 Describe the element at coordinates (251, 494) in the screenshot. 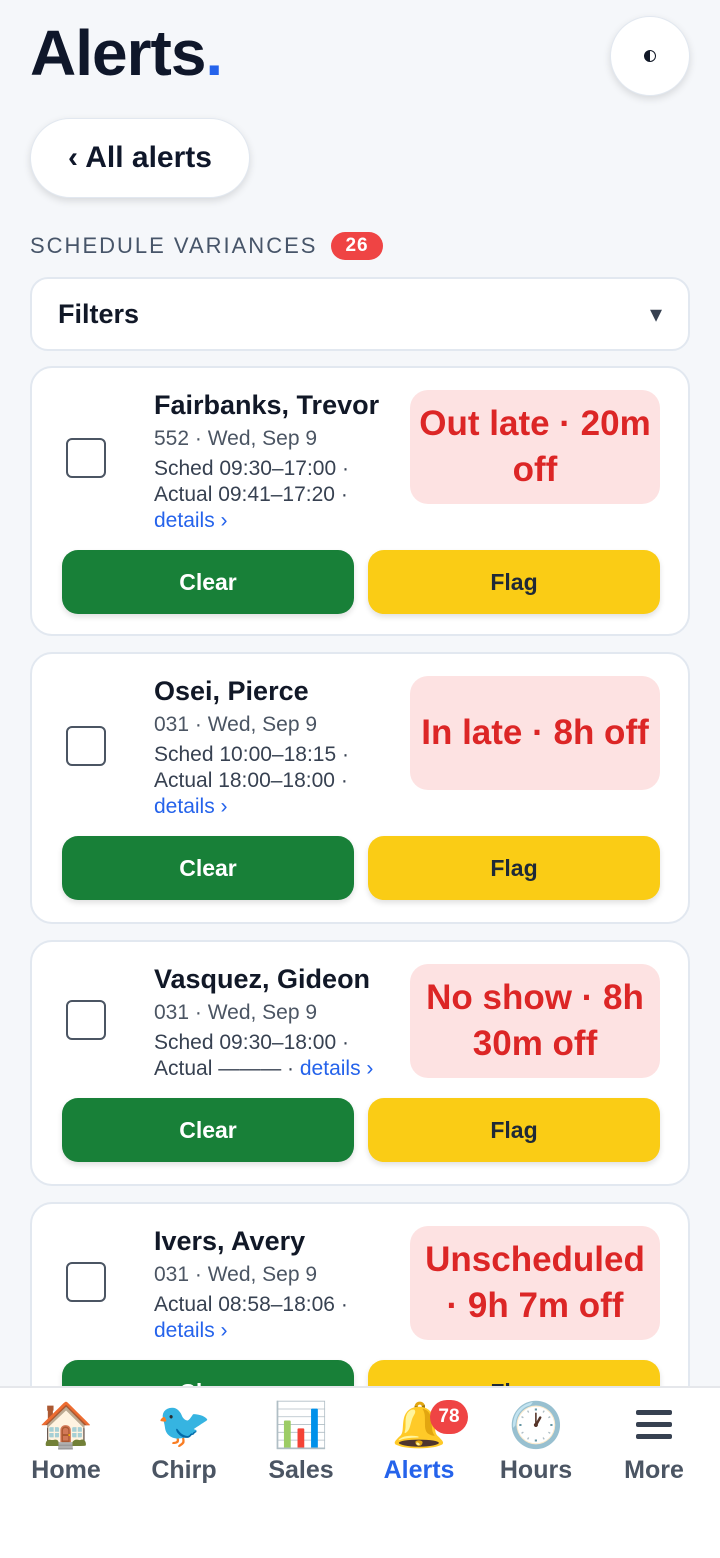

I see `actual-time: Actual 09:41–17:20 ·` at that location.